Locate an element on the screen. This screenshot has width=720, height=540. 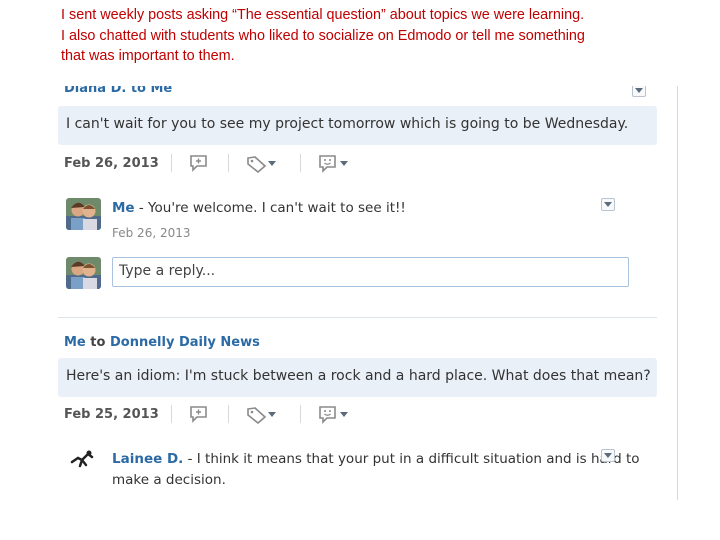
reply-date: Feb 26, 2013 is located at coordinates (151, 233).